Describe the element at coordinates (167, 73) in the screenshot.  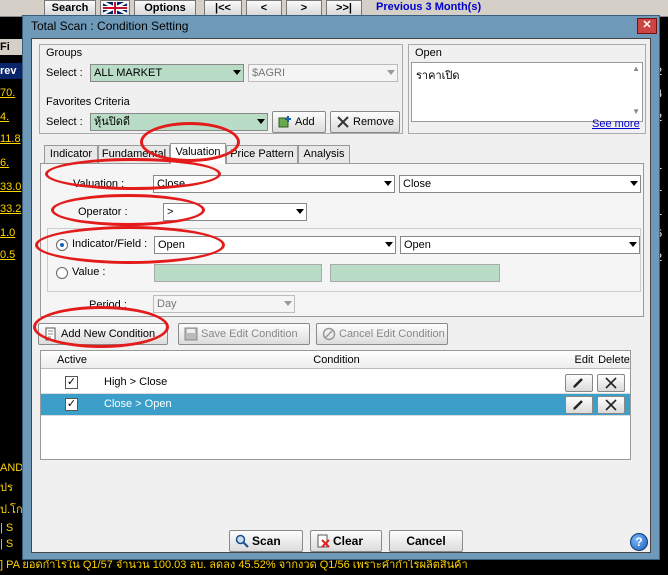
I see `group-select: ALL MARKET` at that location.